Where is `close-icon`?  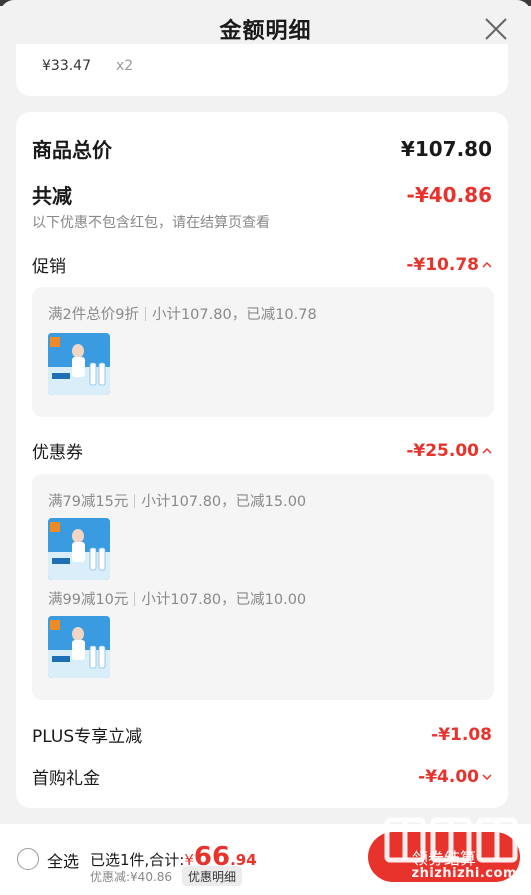
close-icon is located at coordinates (496, 29).